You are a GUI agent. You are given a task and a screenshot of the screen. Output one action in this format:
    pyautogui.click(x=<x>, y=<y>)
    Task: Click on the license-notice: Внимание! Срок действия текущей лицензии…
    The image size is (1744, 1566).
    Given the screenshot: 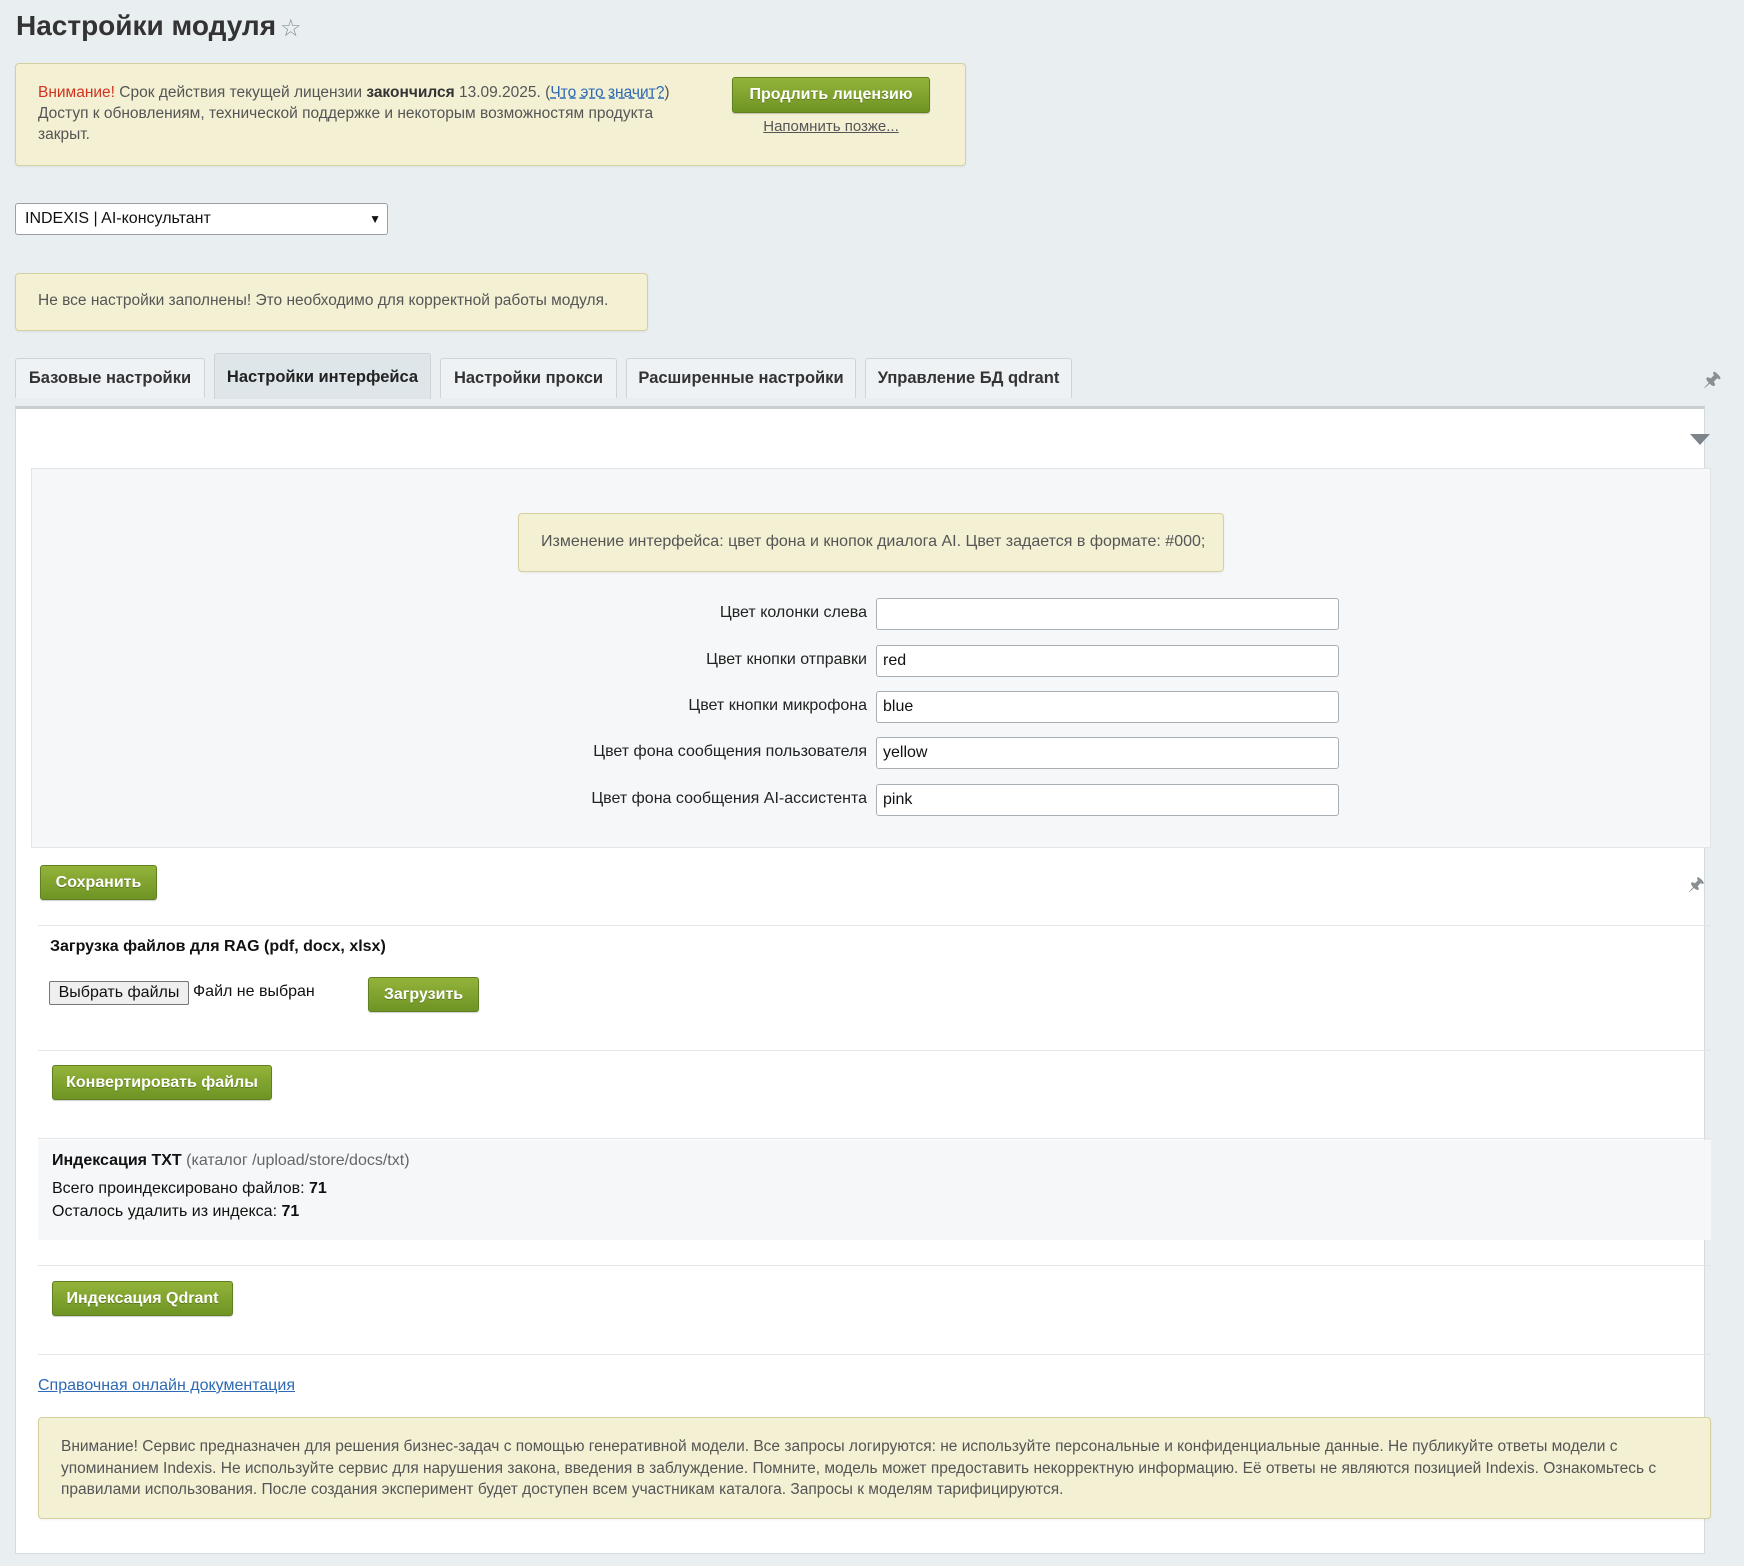 What is the action you would take?
    pyautogui.click(x=490, y=114)
    